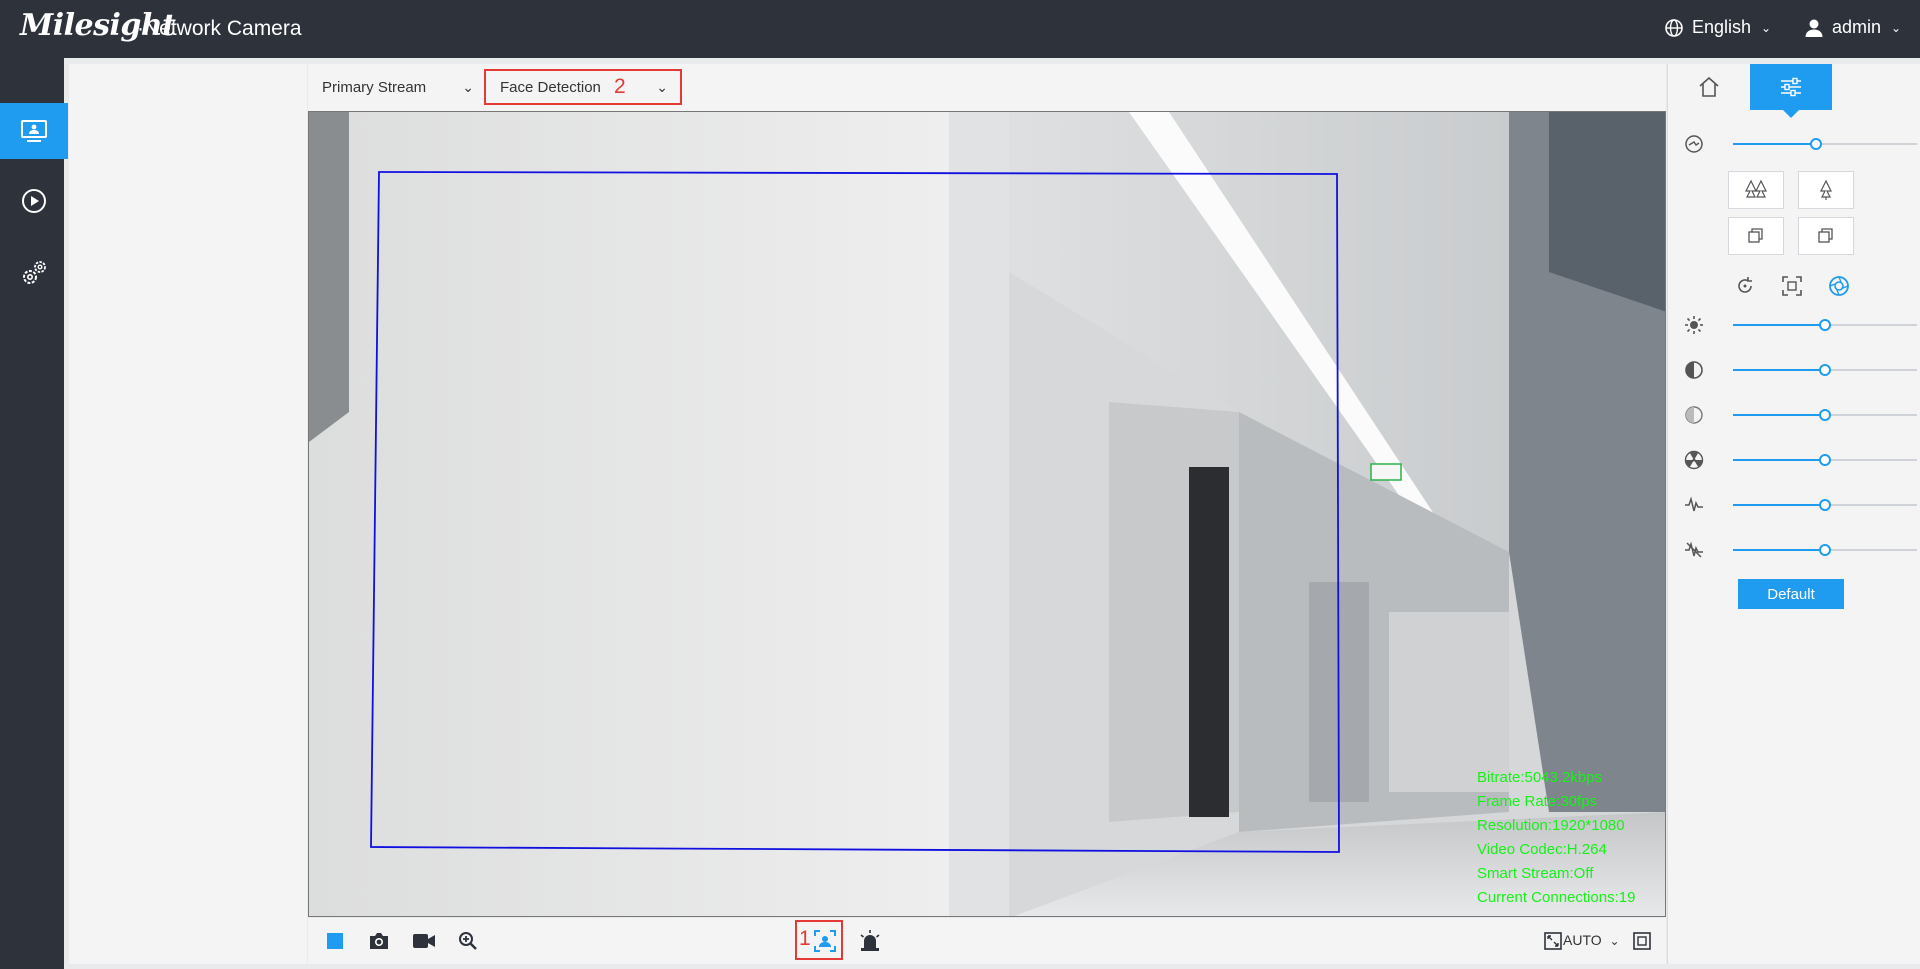 The image size is (1920, 969). I want to click on alarm-button, so click(870, 941).